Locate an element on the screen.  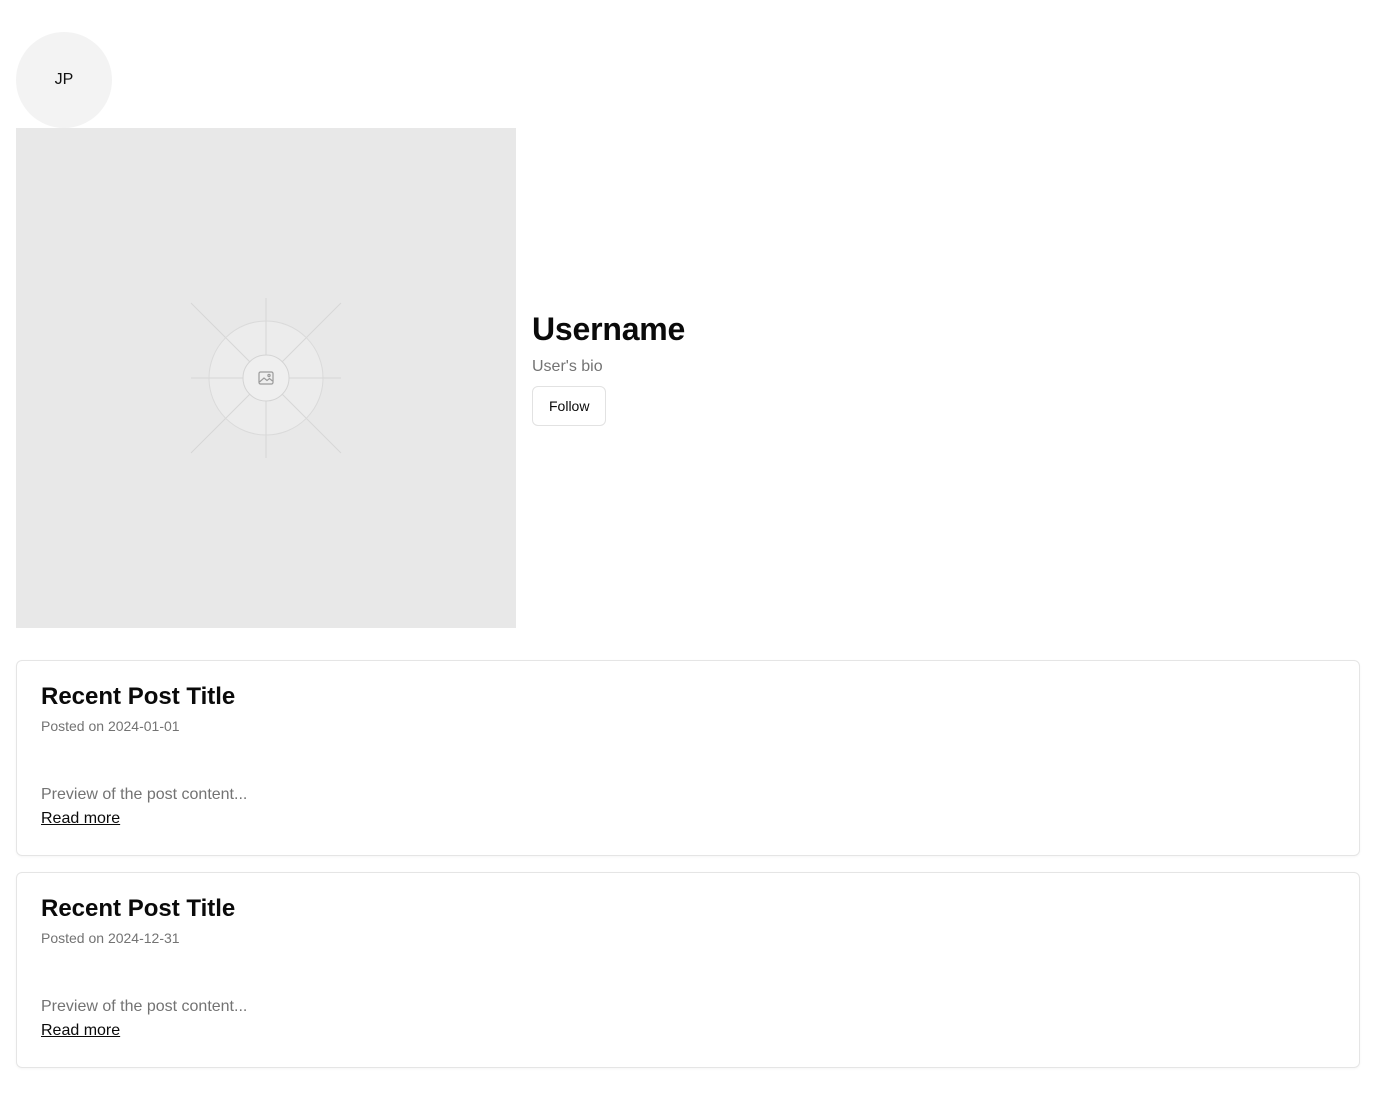
post-date: Posted on 2024-01-01 is located at coordinates (110, 725).